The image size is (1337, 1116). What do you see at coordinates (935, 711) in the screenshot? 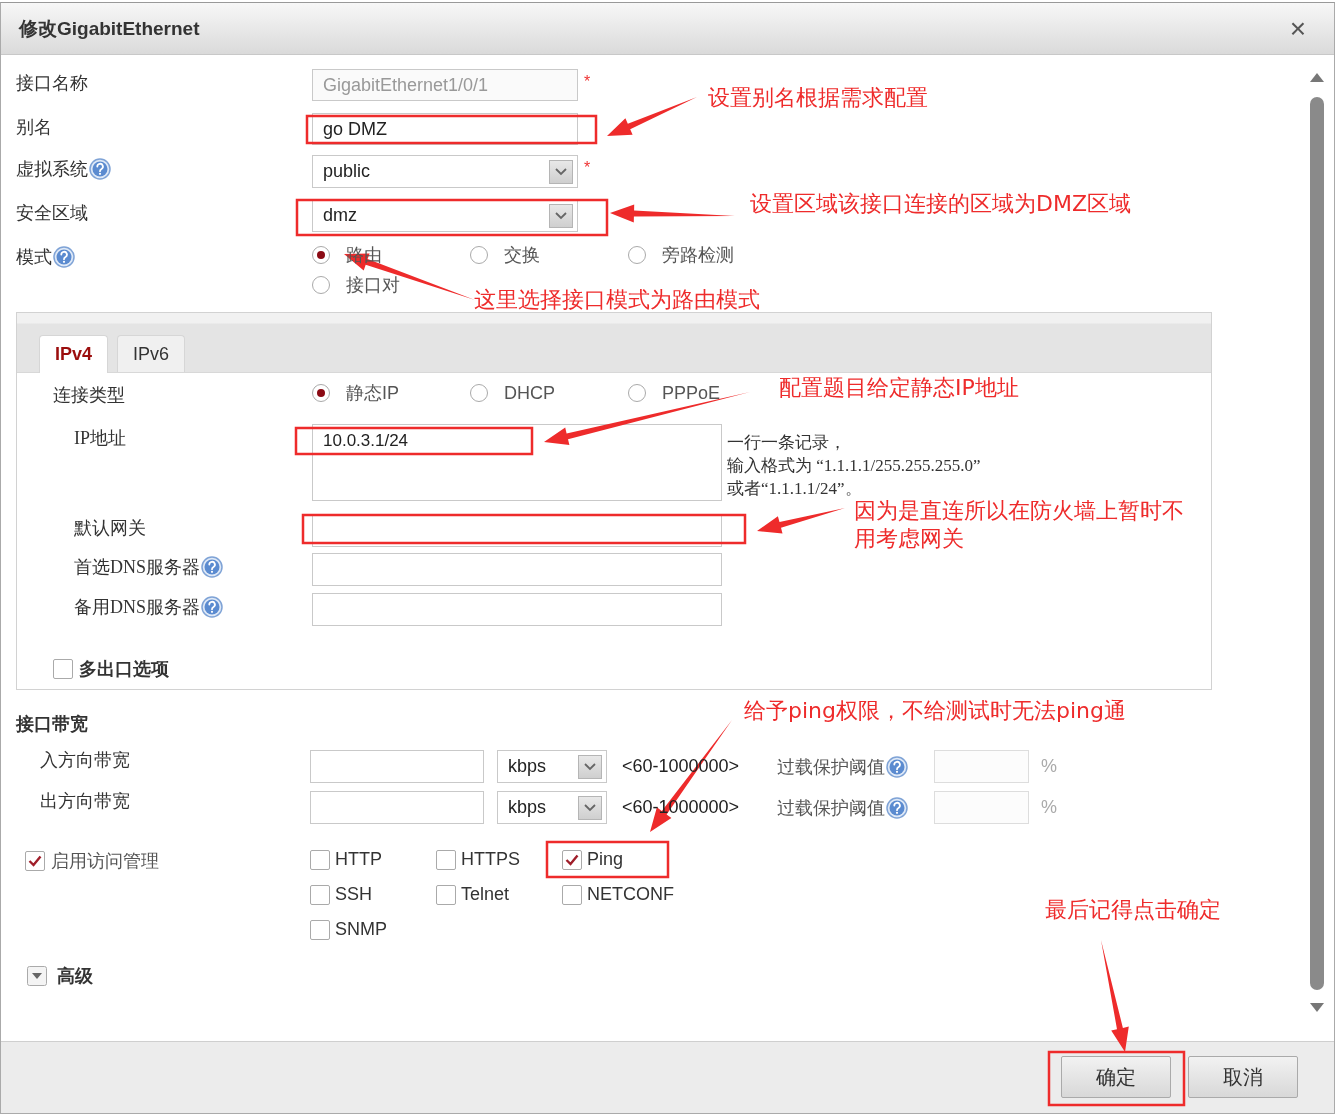
I see `annotation-text: 给予ping权限，不给测试时无法ping通` at bounding box center [935, 711].